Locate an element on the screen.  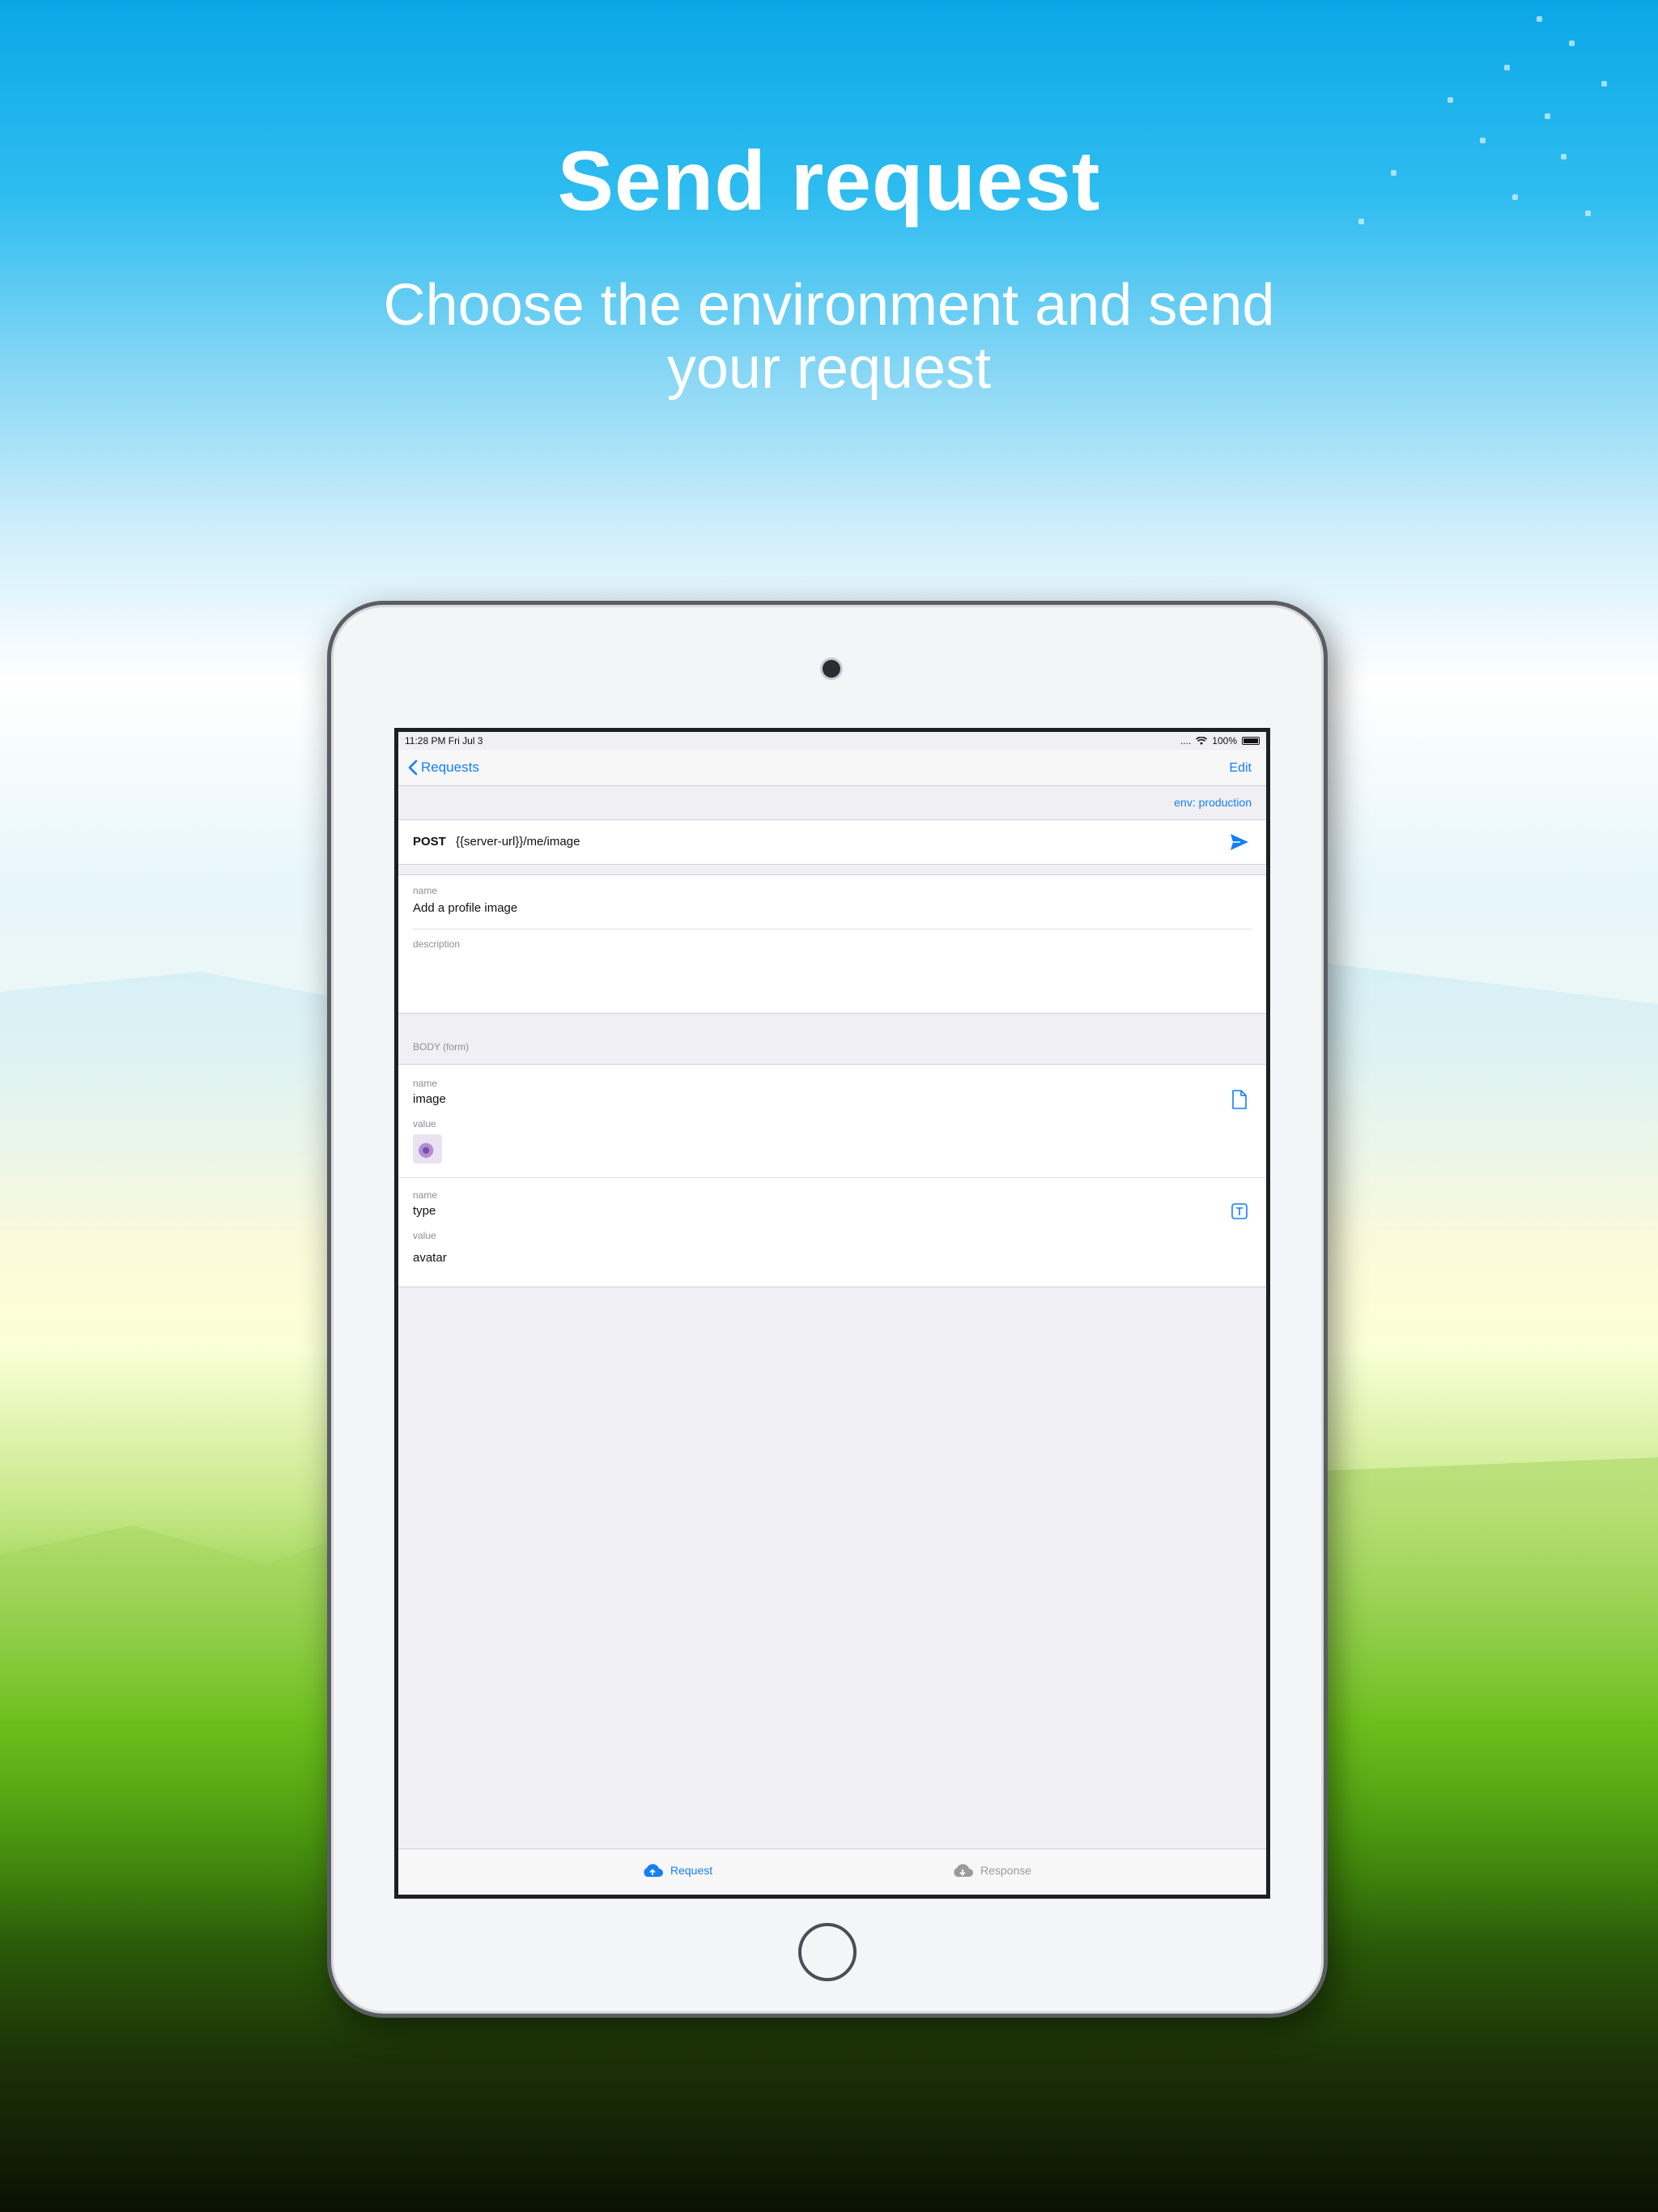
field-name: type is located at coordinates (424, 1211).